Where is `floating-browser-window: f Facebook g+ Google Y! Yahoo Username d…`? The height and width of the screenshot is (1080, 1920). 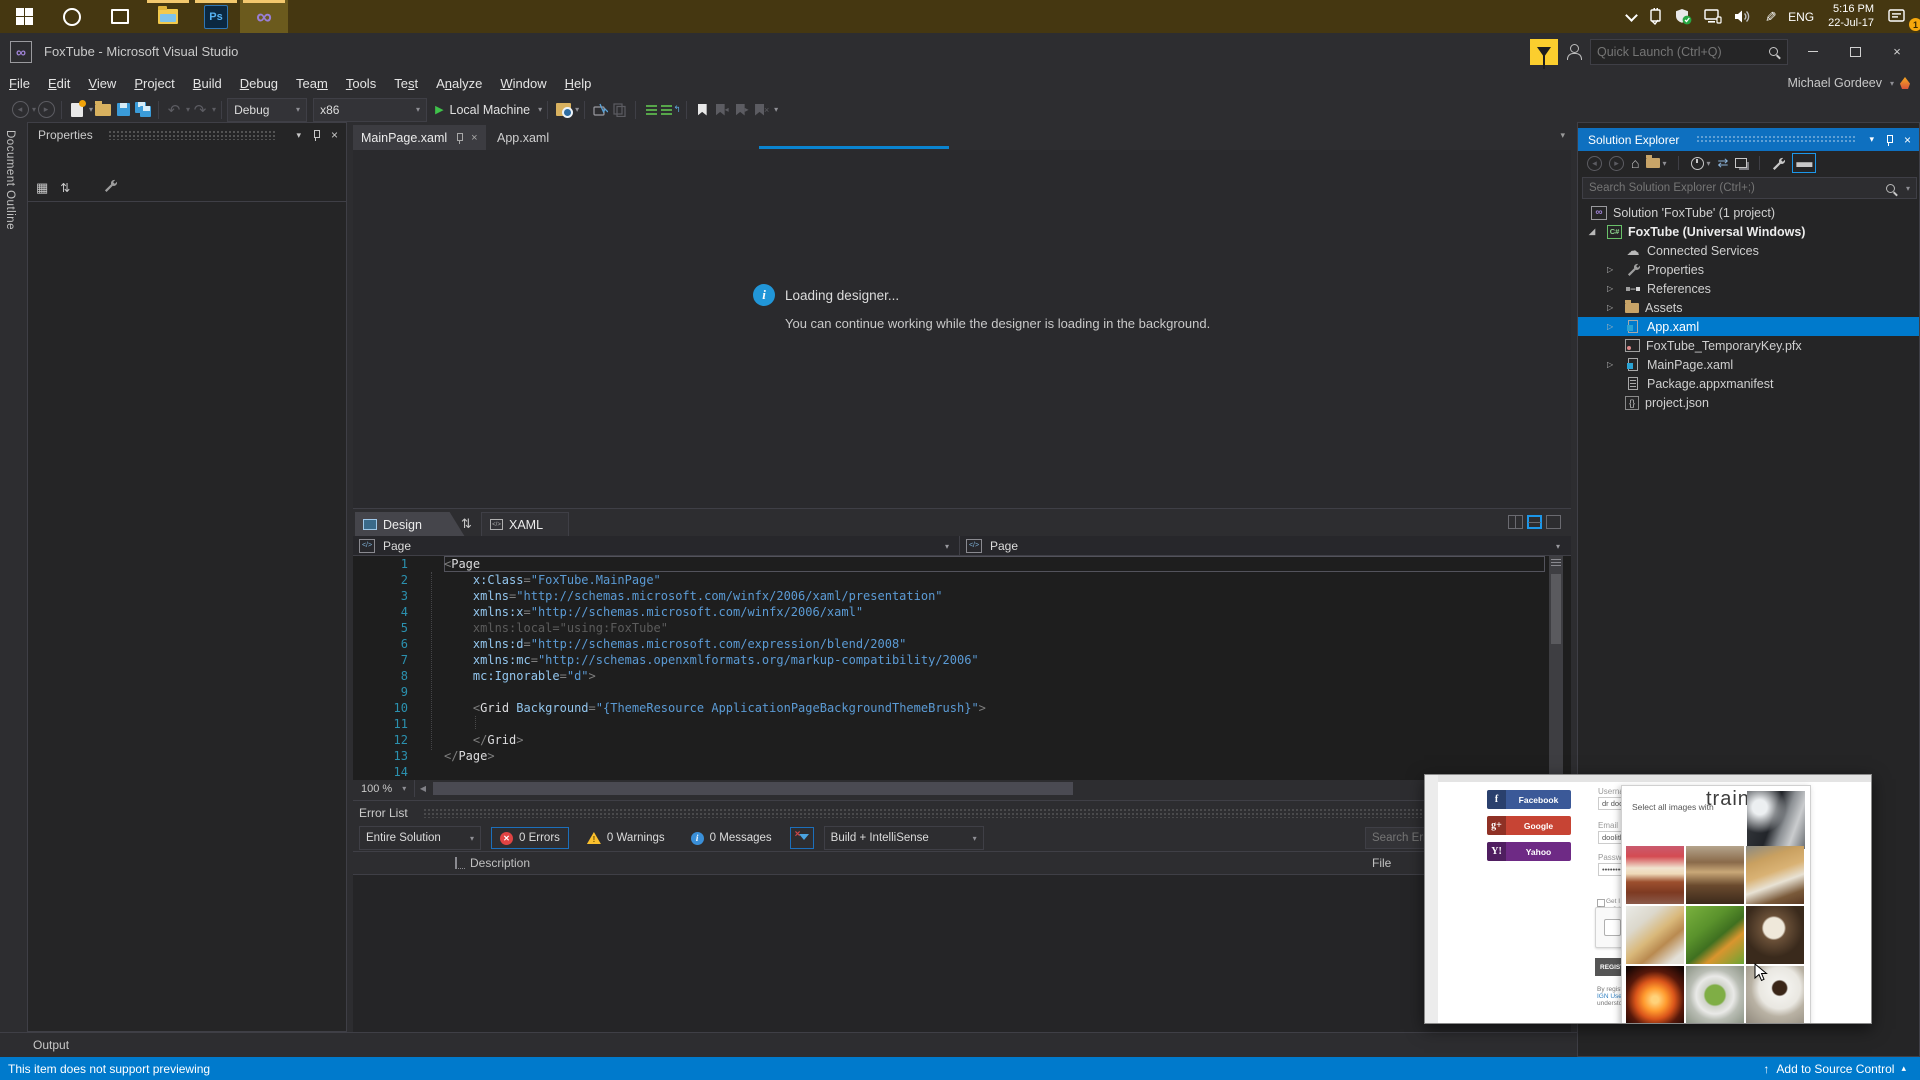
floating-browser-window: f Facebook g+ Google Y! Yahoo Username d… is located at coordinates (1648, 899).